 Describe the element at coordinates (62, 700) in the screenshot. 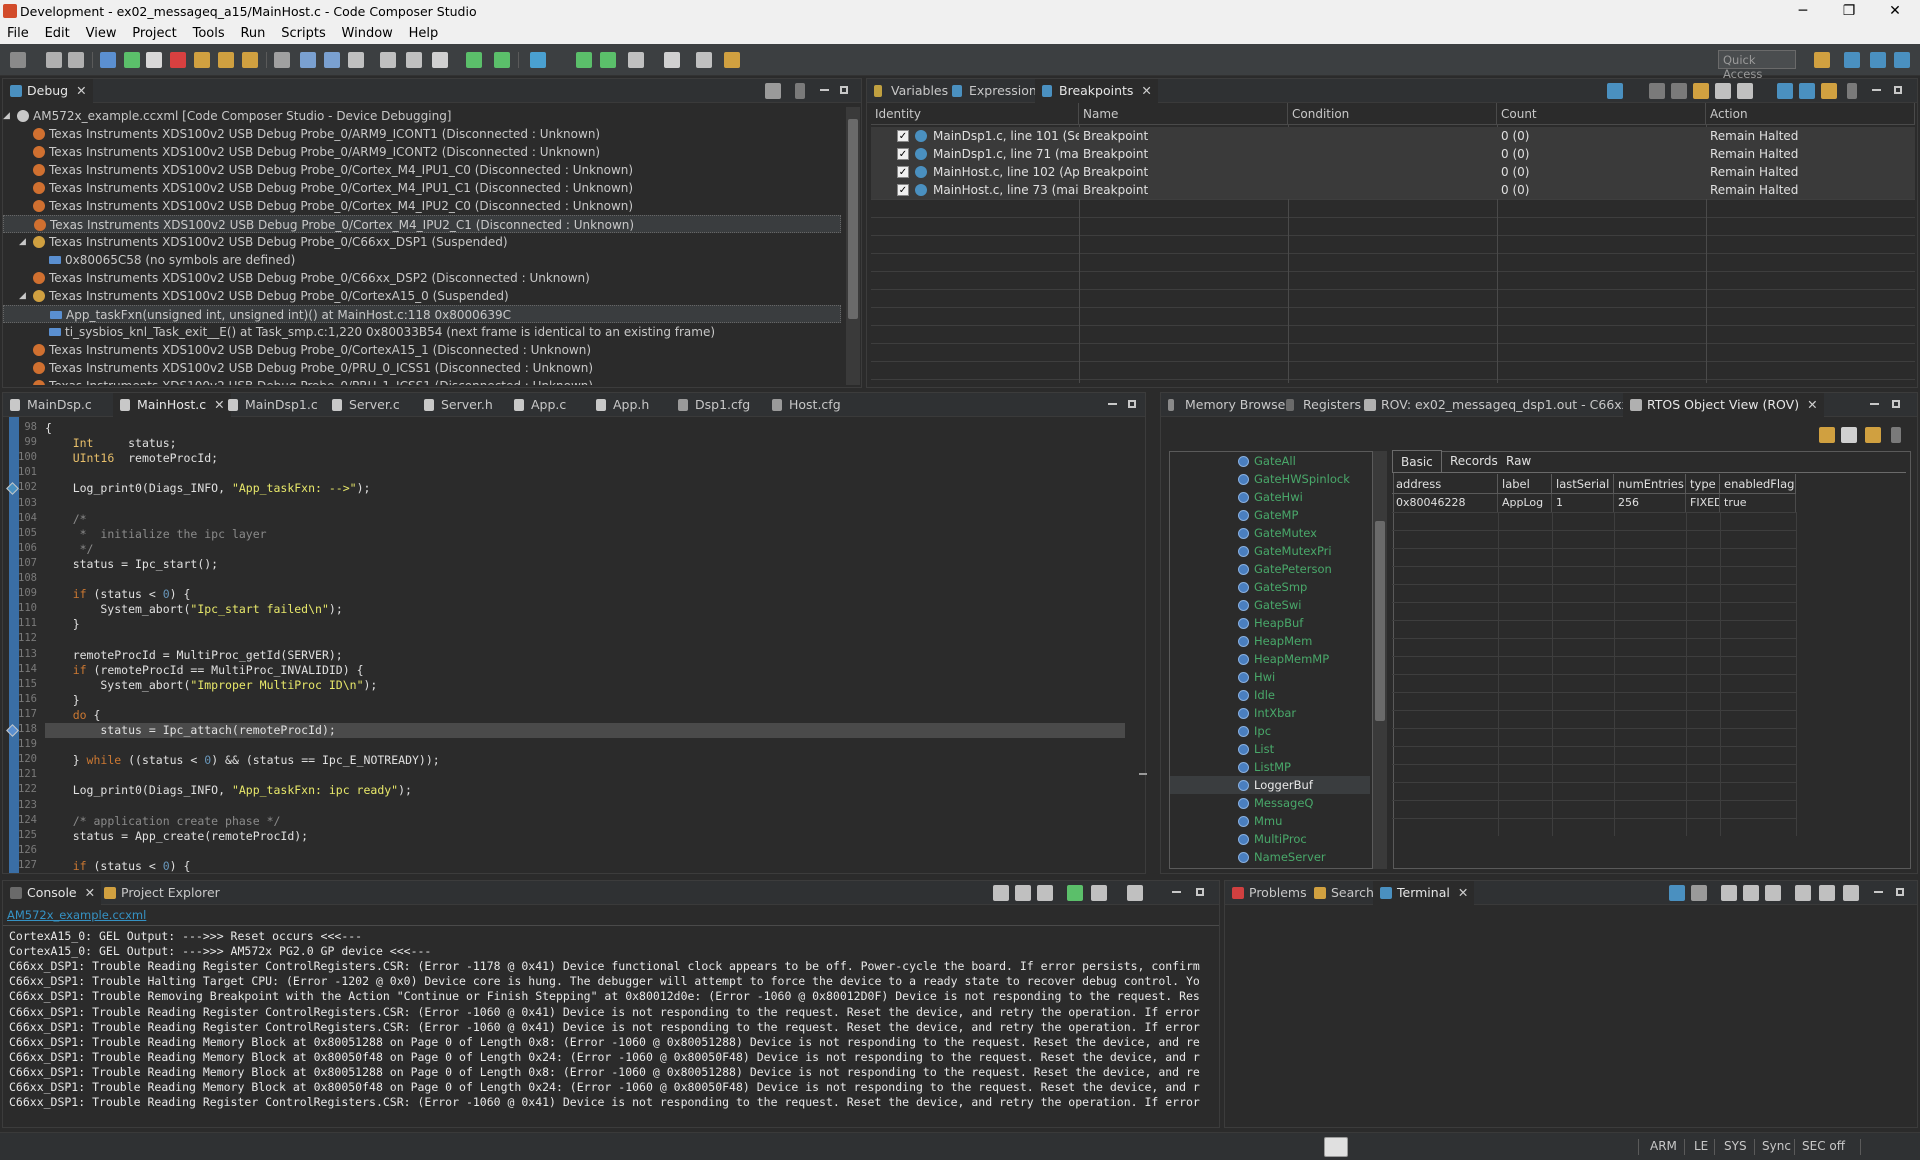

I see `code-line: }` at that location.